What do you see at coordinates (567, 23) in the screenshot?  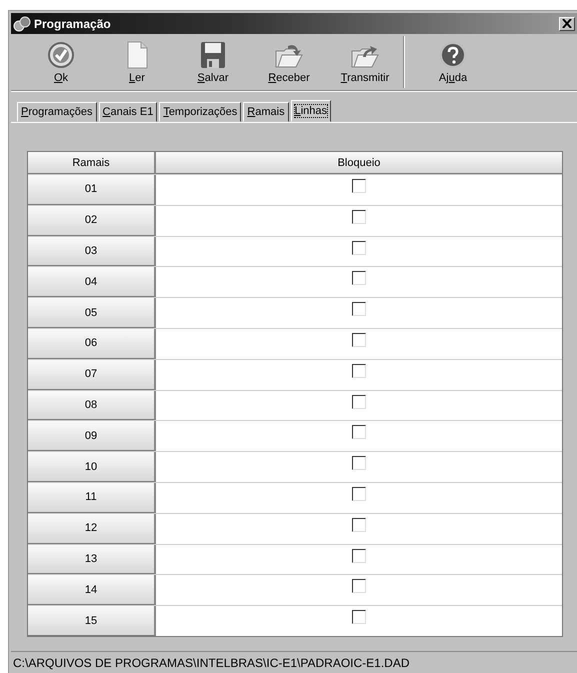 I see `close-button` at bounding box center [567, 23].